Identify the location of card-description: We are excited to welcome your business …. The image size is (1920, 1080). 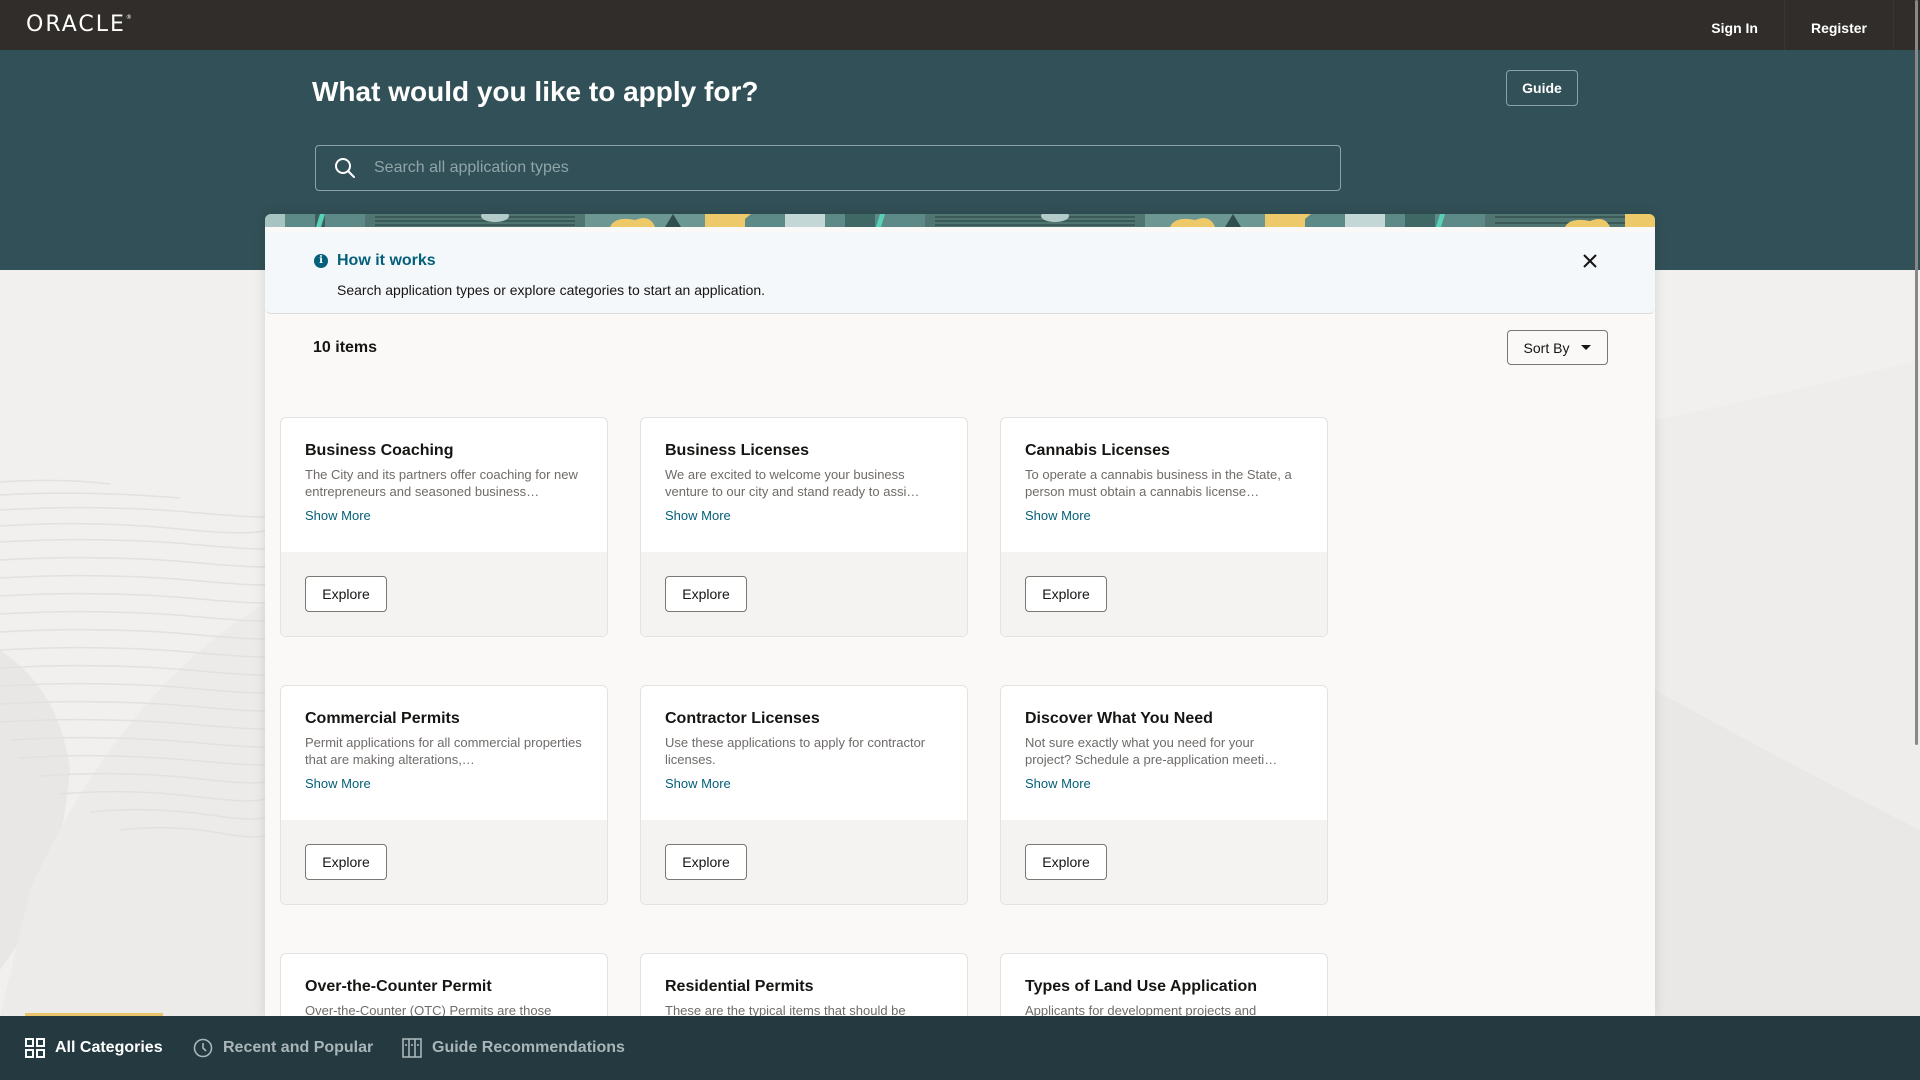
(792, 483).